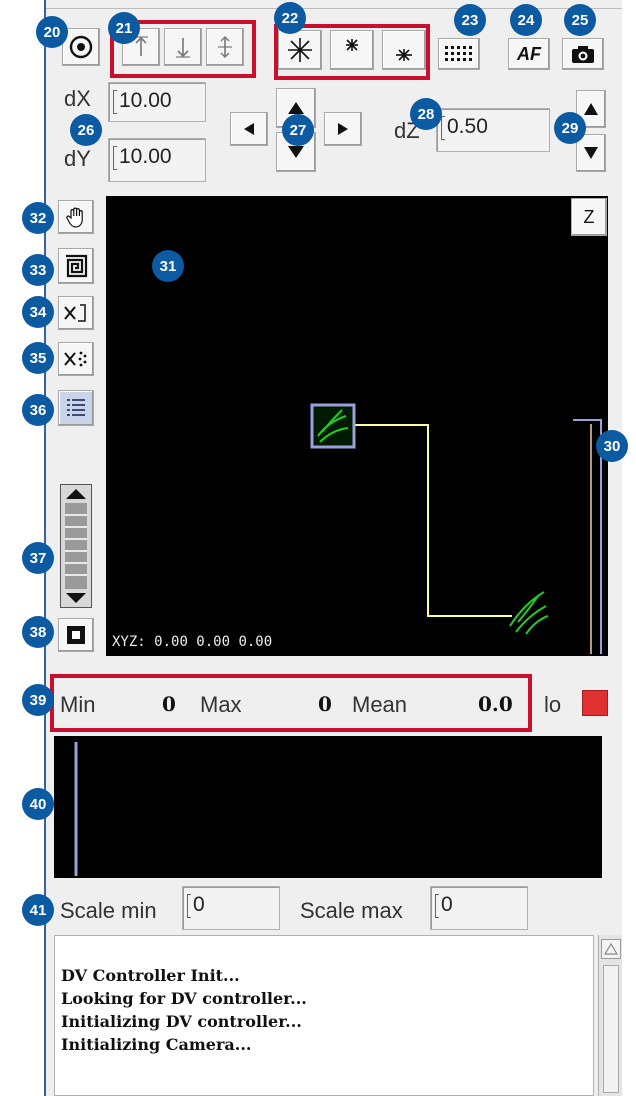 The image size is (636, 1096). Describe the element at coordinates (81, 47) in the screenshot. I see `target-icon` at that location.